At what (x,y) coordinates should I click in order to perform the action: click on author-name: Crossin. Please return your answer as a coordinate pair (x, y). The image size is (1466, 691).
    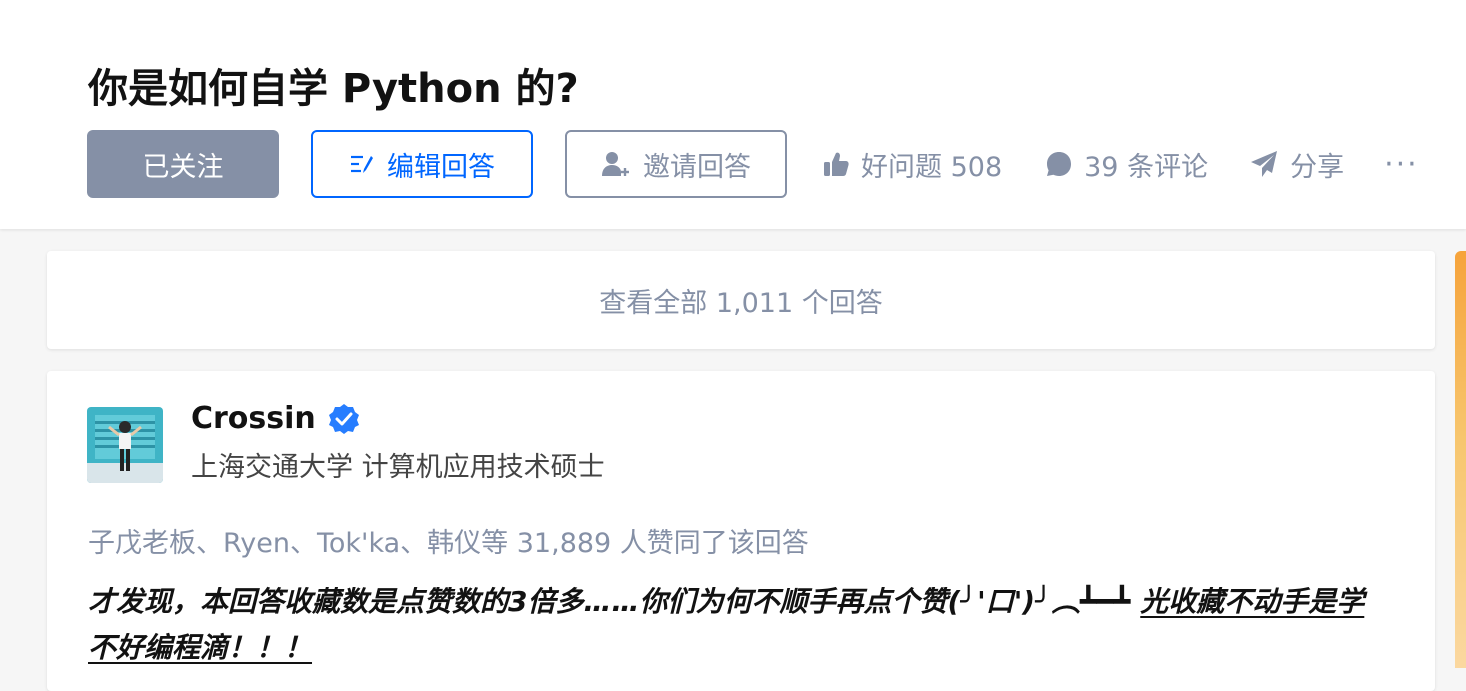
    Looking at the image, I should click on (275, 418).